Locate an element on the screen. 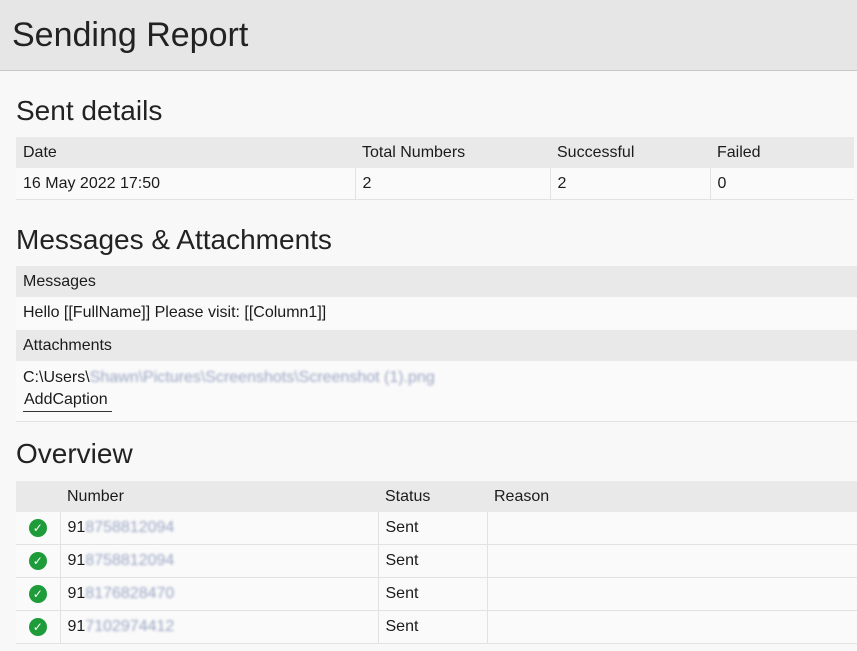 This screenshot has height=651, width=857. table-row: 16 May 2022 17:50 2 2 0 is located at coordinates (435, 184).